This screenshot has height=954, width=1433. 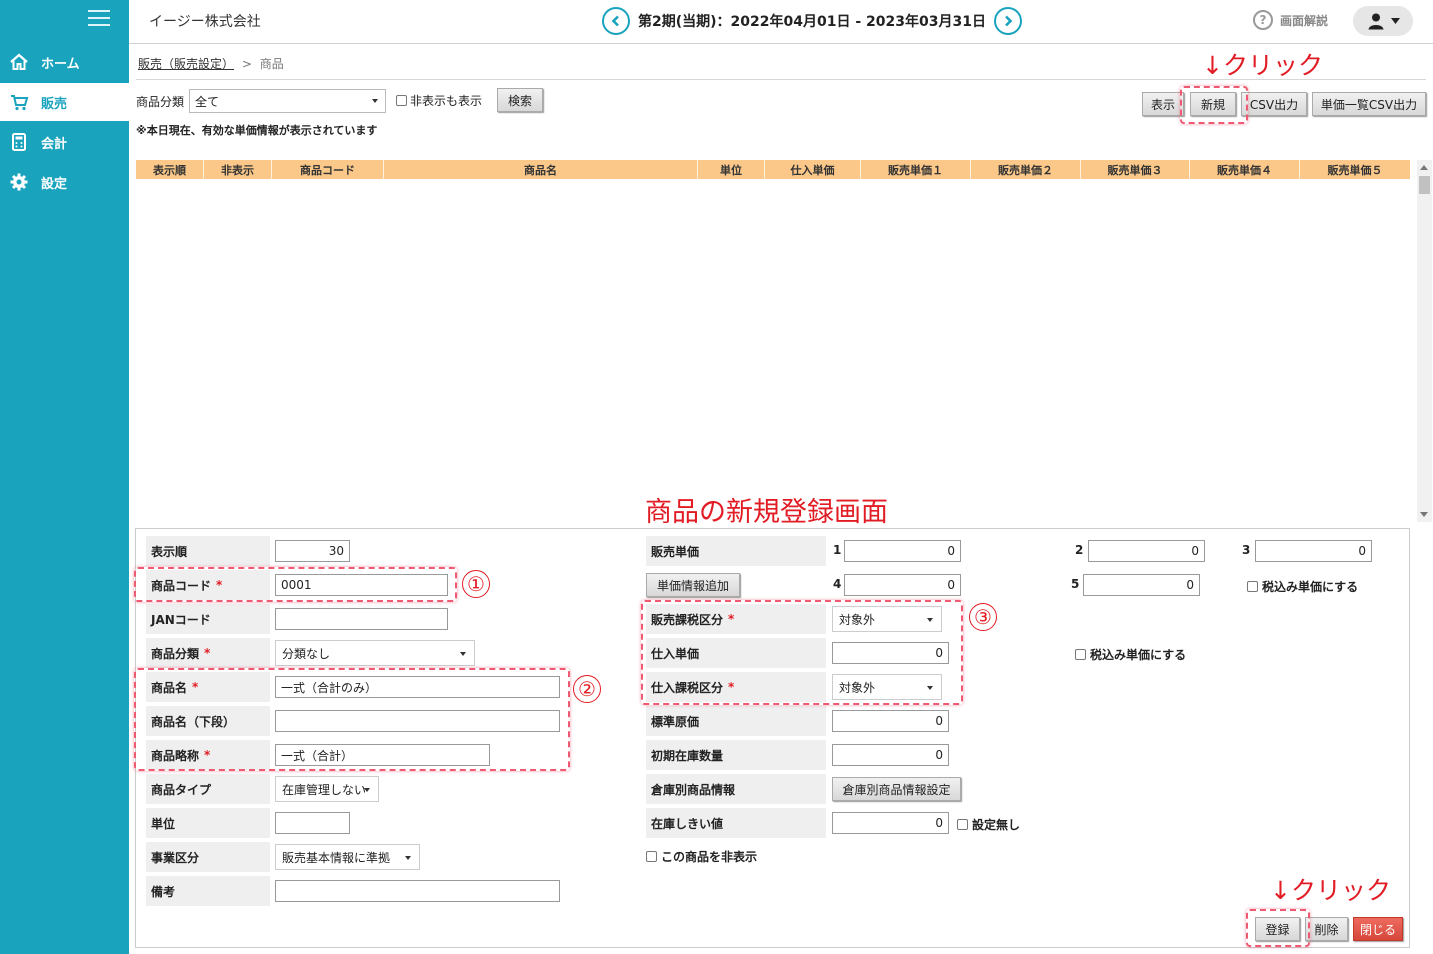 I want to click on question-icon: ?, so click(x=1263, y=20).